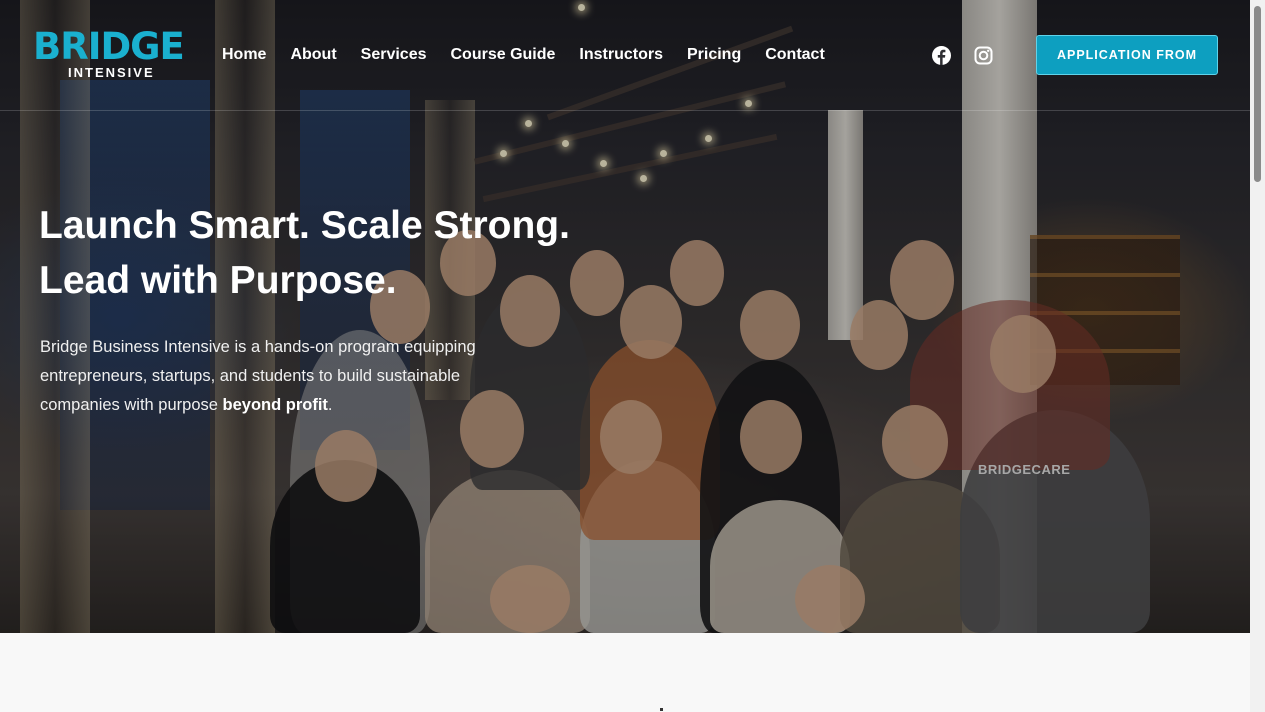 The width and height of the screenshot is (1265, 712). I want to click on hero-description-bold: beyond profit, so click(275, 405).